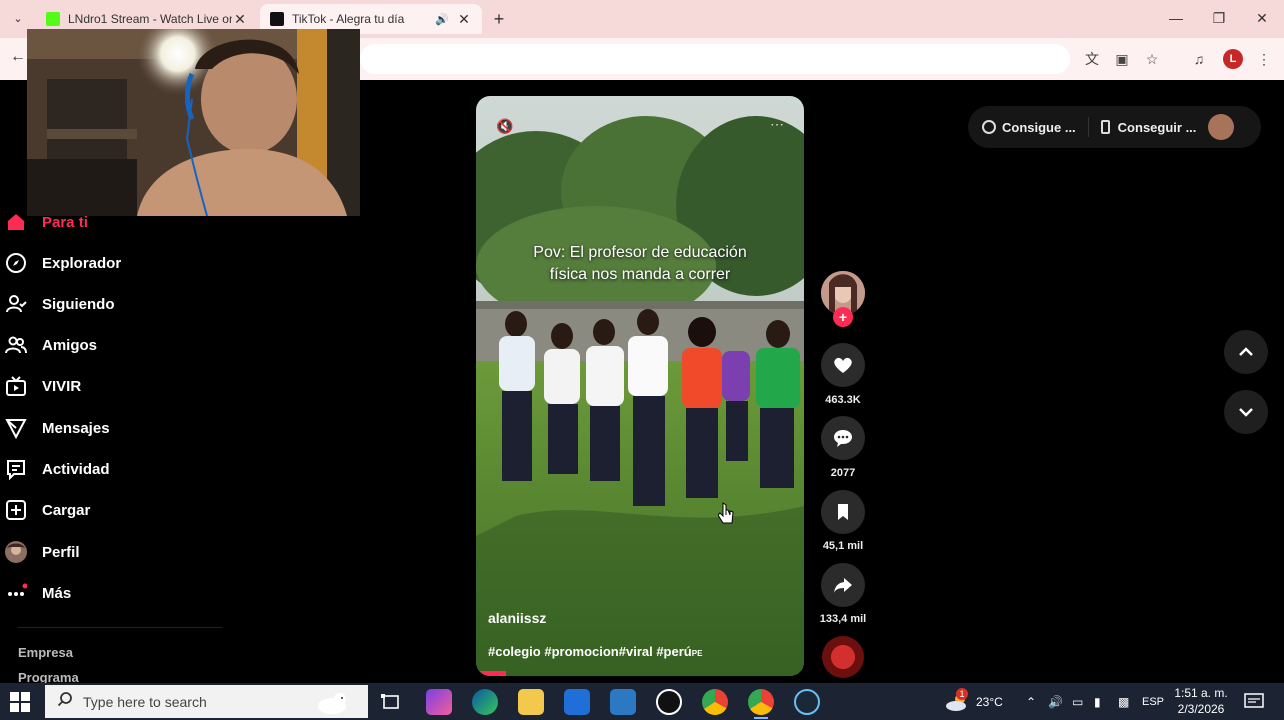  Describe the element at coordinates (50, 345) in the screenshot. I see `sidebar-item-amigos: Amigos` at that location.